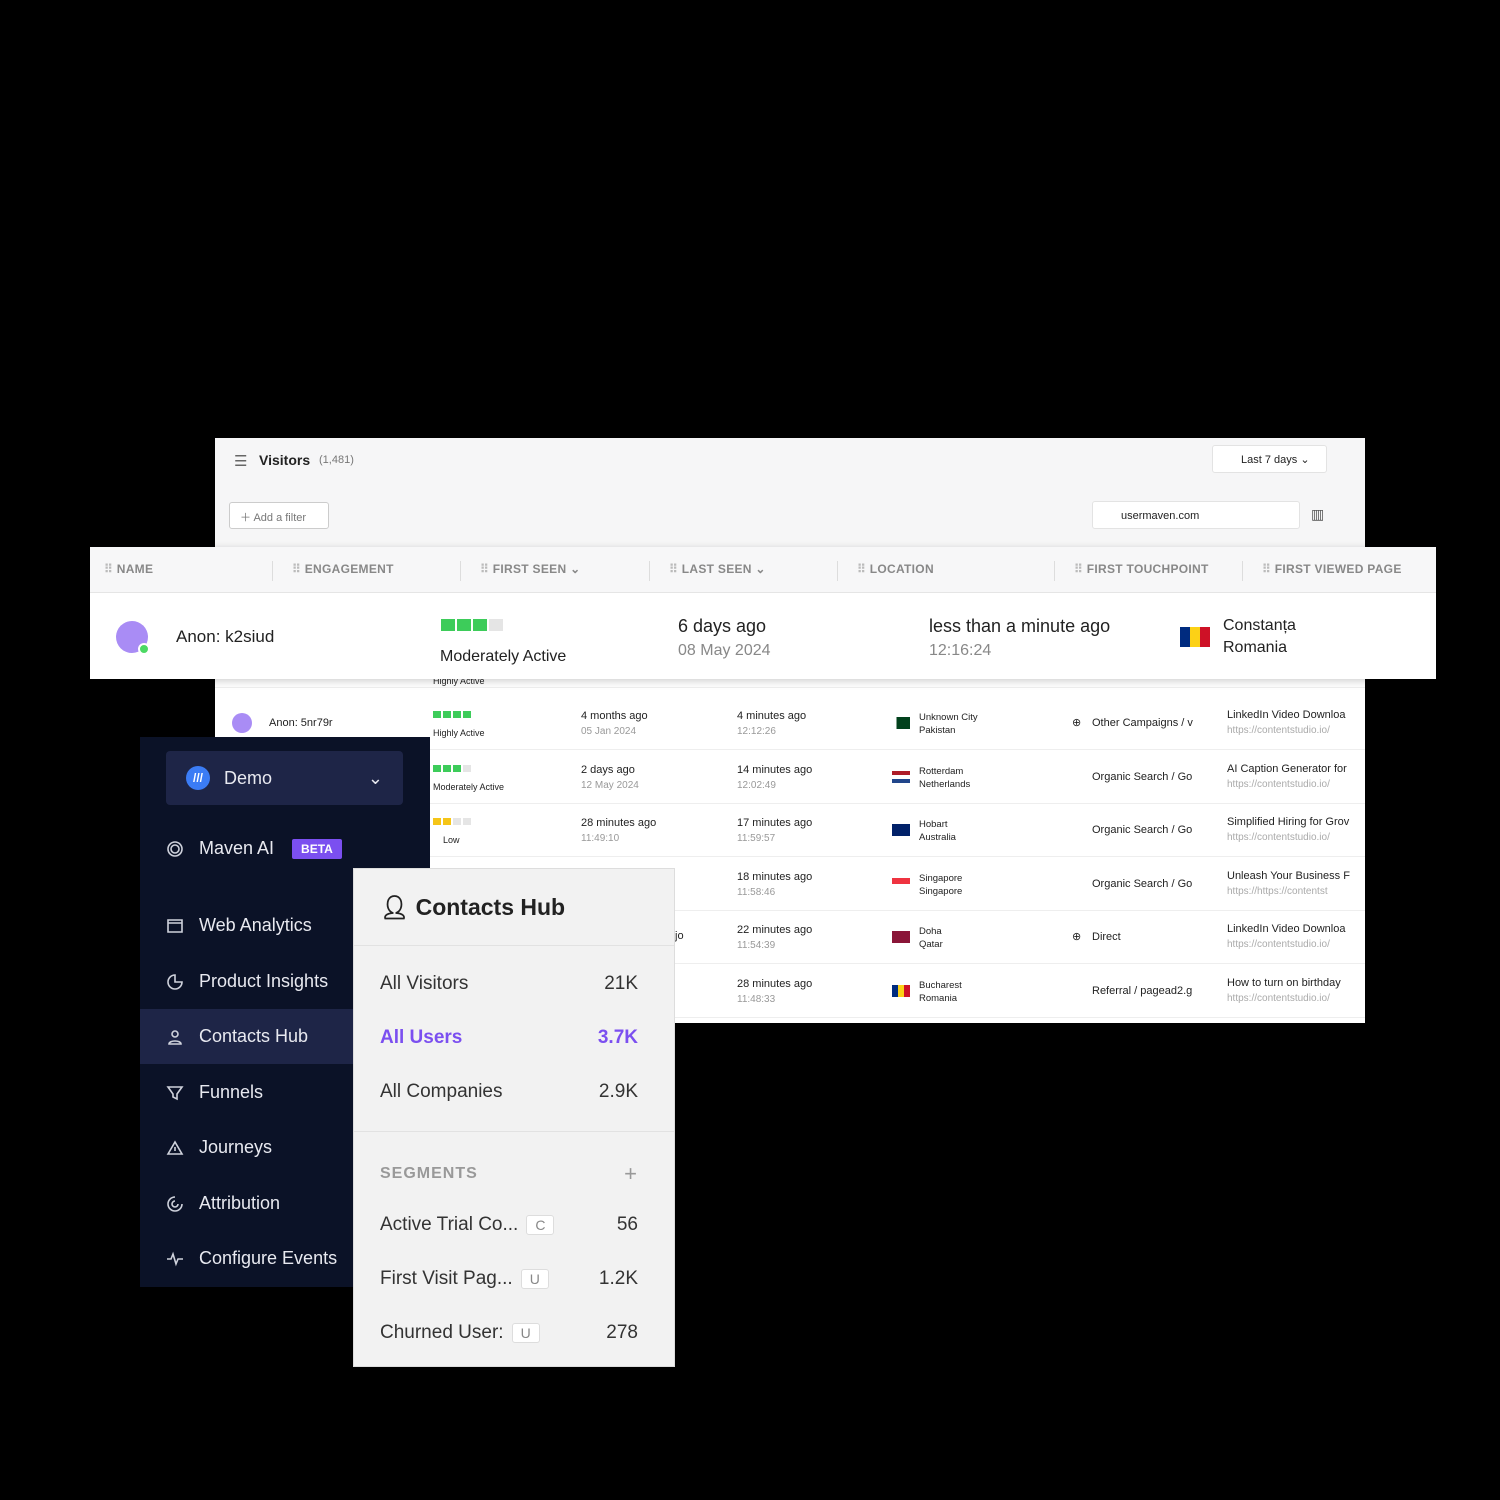  I want to click on sidebar-item-label: Contacts Hub, so click(254, 1036).